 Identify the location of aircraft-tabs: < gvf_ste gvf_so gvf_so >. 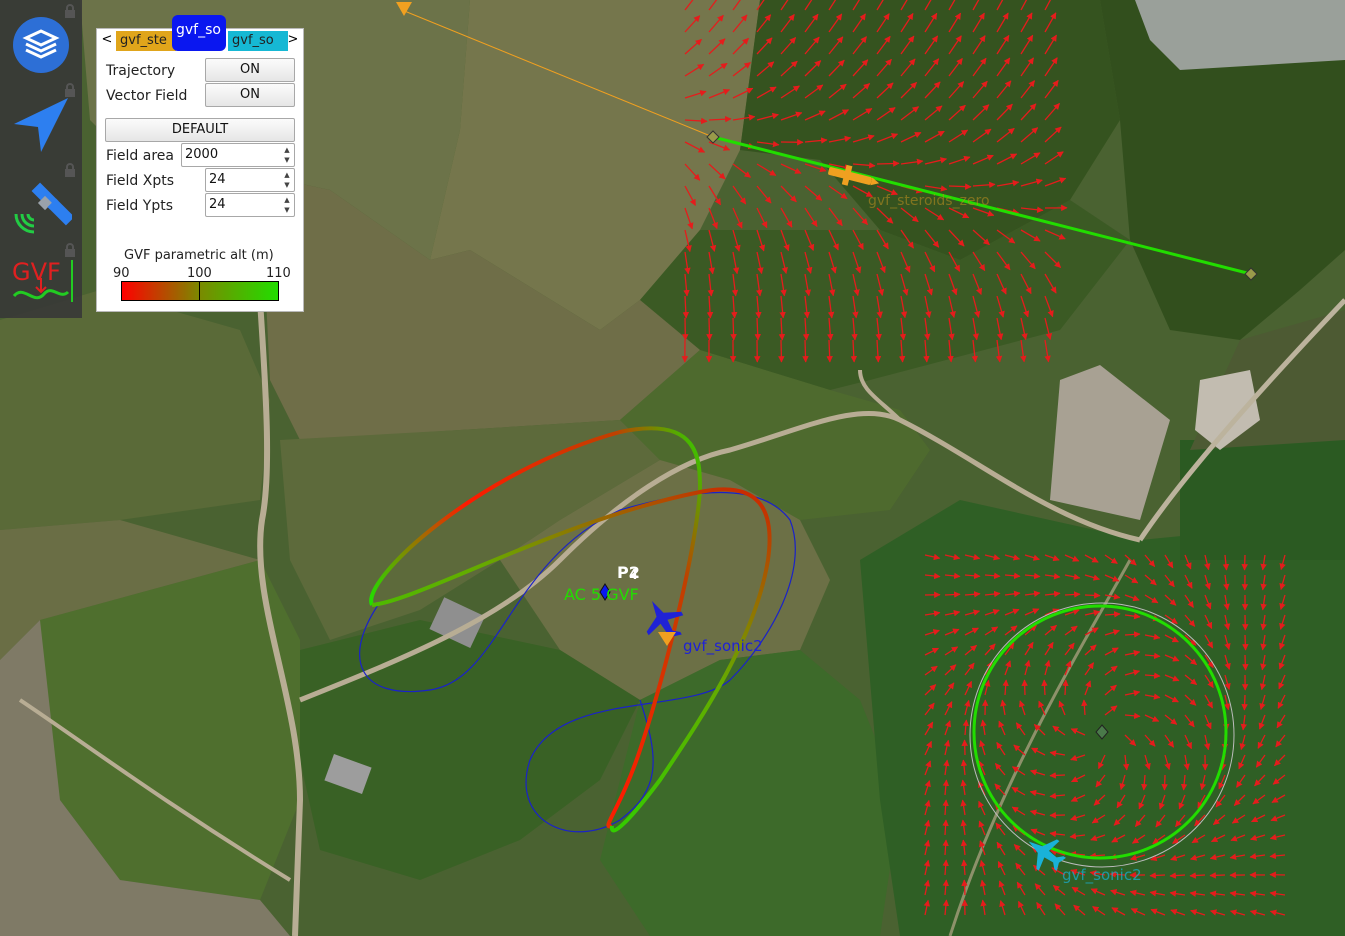
(200, 33).